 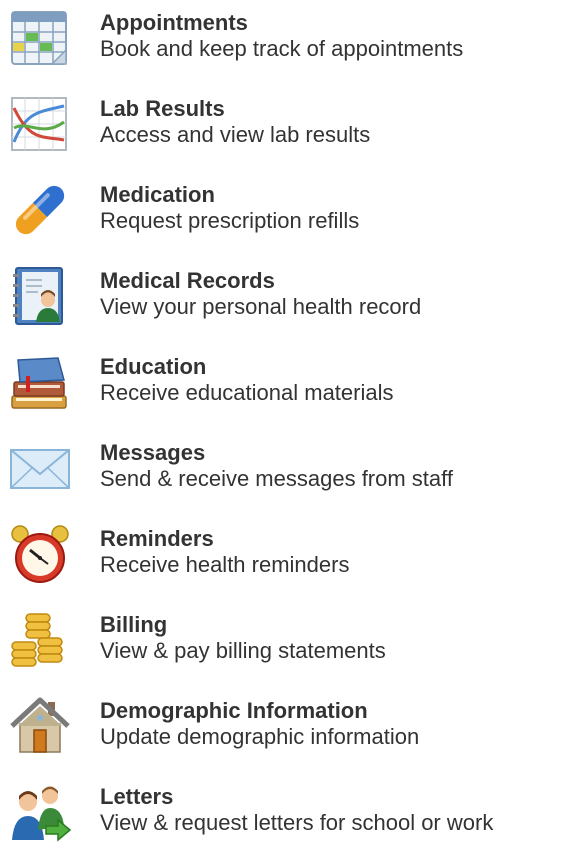 What do you see at coordinates (234, 710) in the screenshot?
I see `menu-item-title: Demographic Information` at bounding box center [234, 710].